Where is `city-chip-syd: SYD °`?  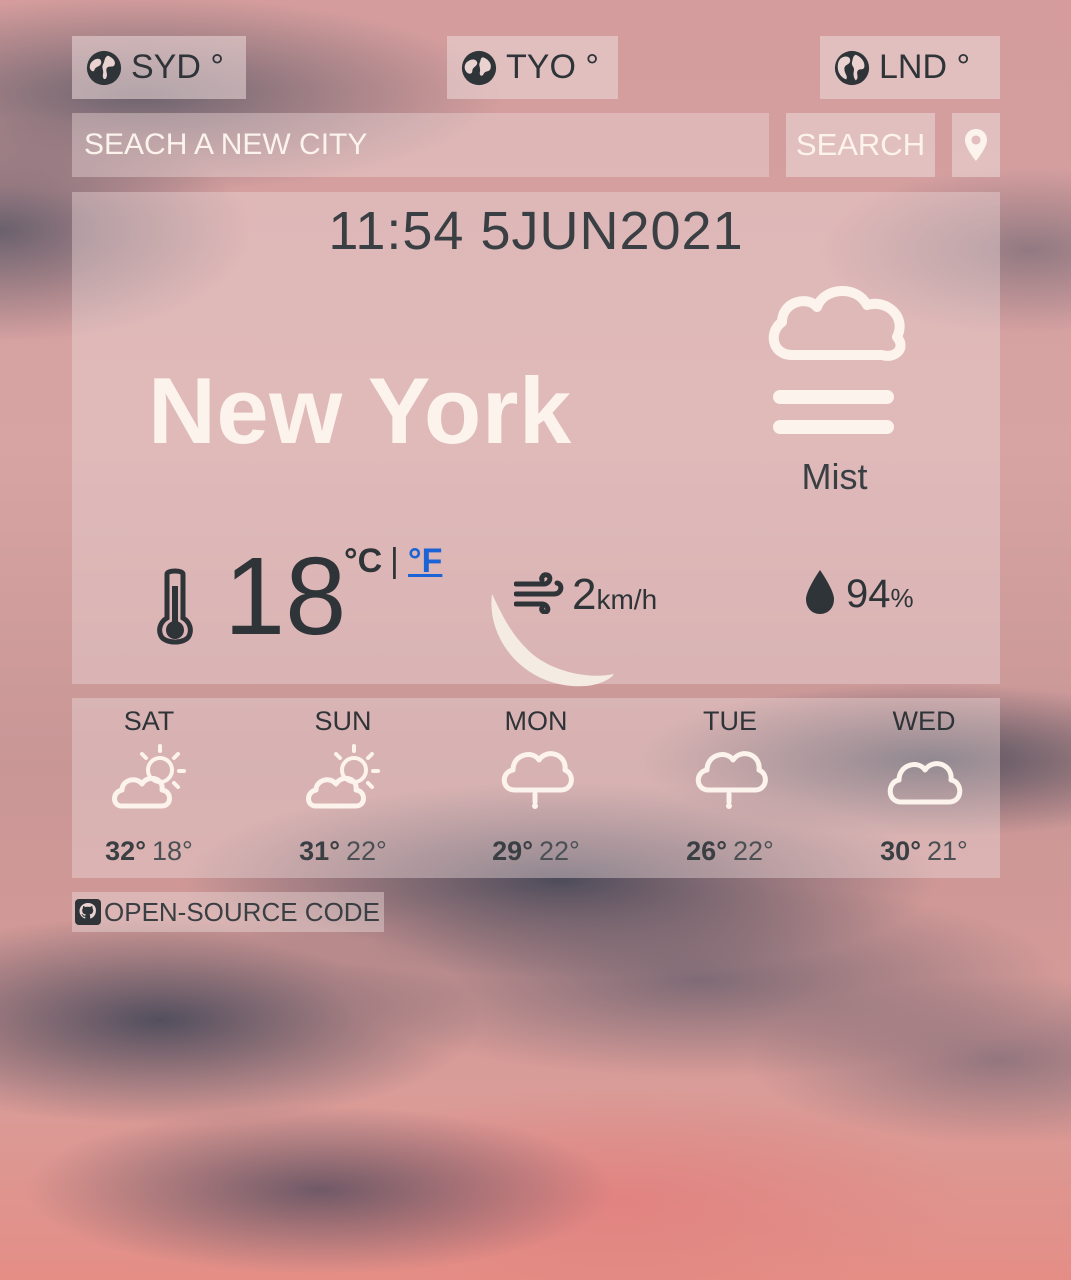
city-chip-syd: SYD ° is located at coordinates (159, 67).